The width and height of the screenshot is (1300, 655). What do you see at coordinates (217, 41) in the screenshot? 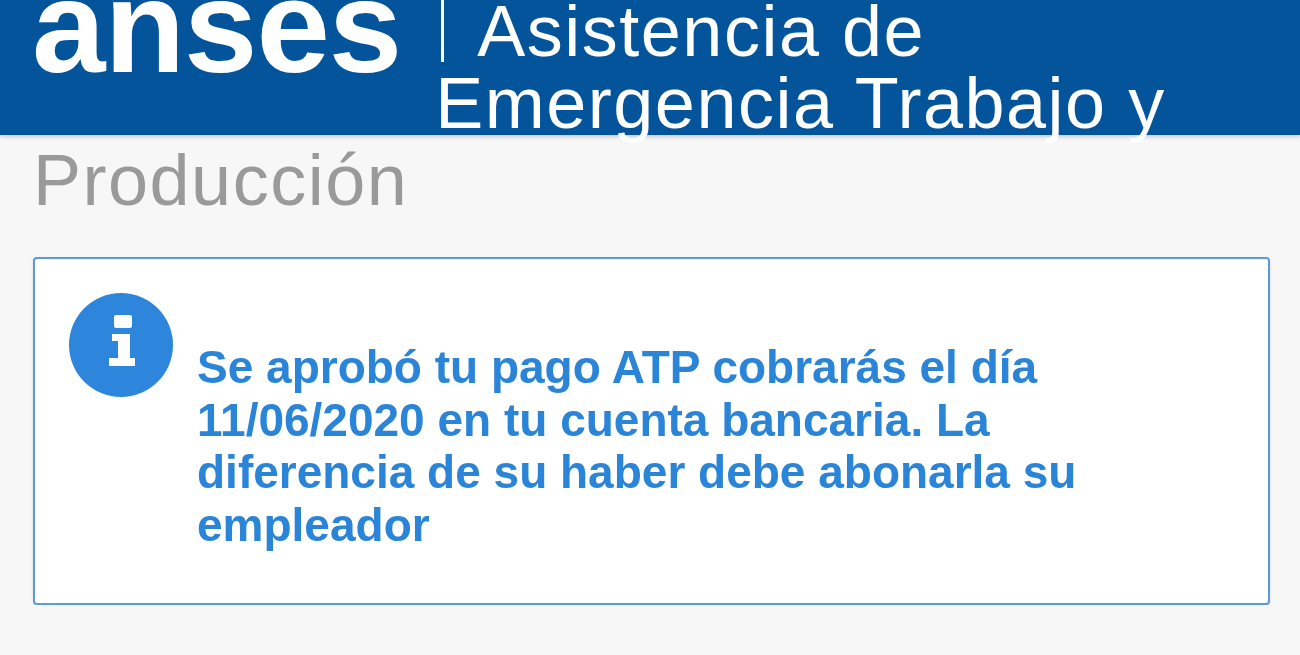
I see `logo: anses` at bounding box center [217, 41].